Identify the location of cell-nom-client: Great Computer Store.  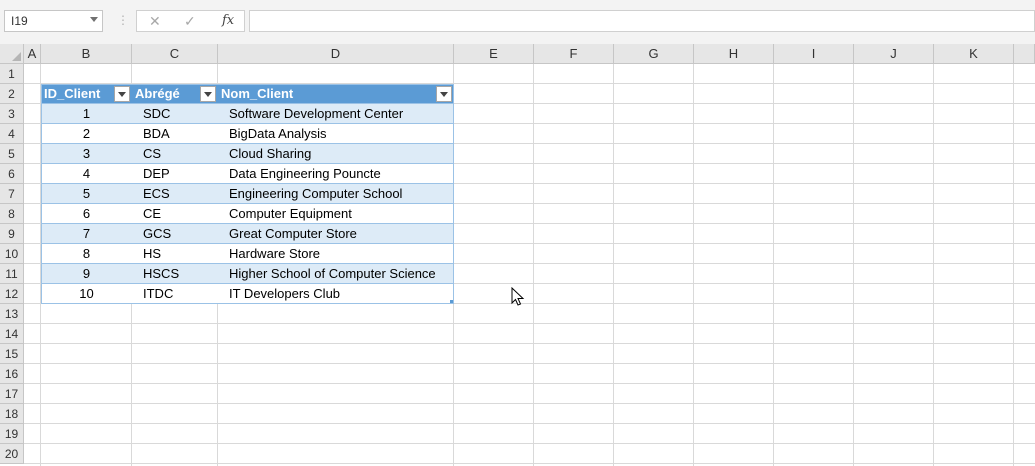
(341, 234).